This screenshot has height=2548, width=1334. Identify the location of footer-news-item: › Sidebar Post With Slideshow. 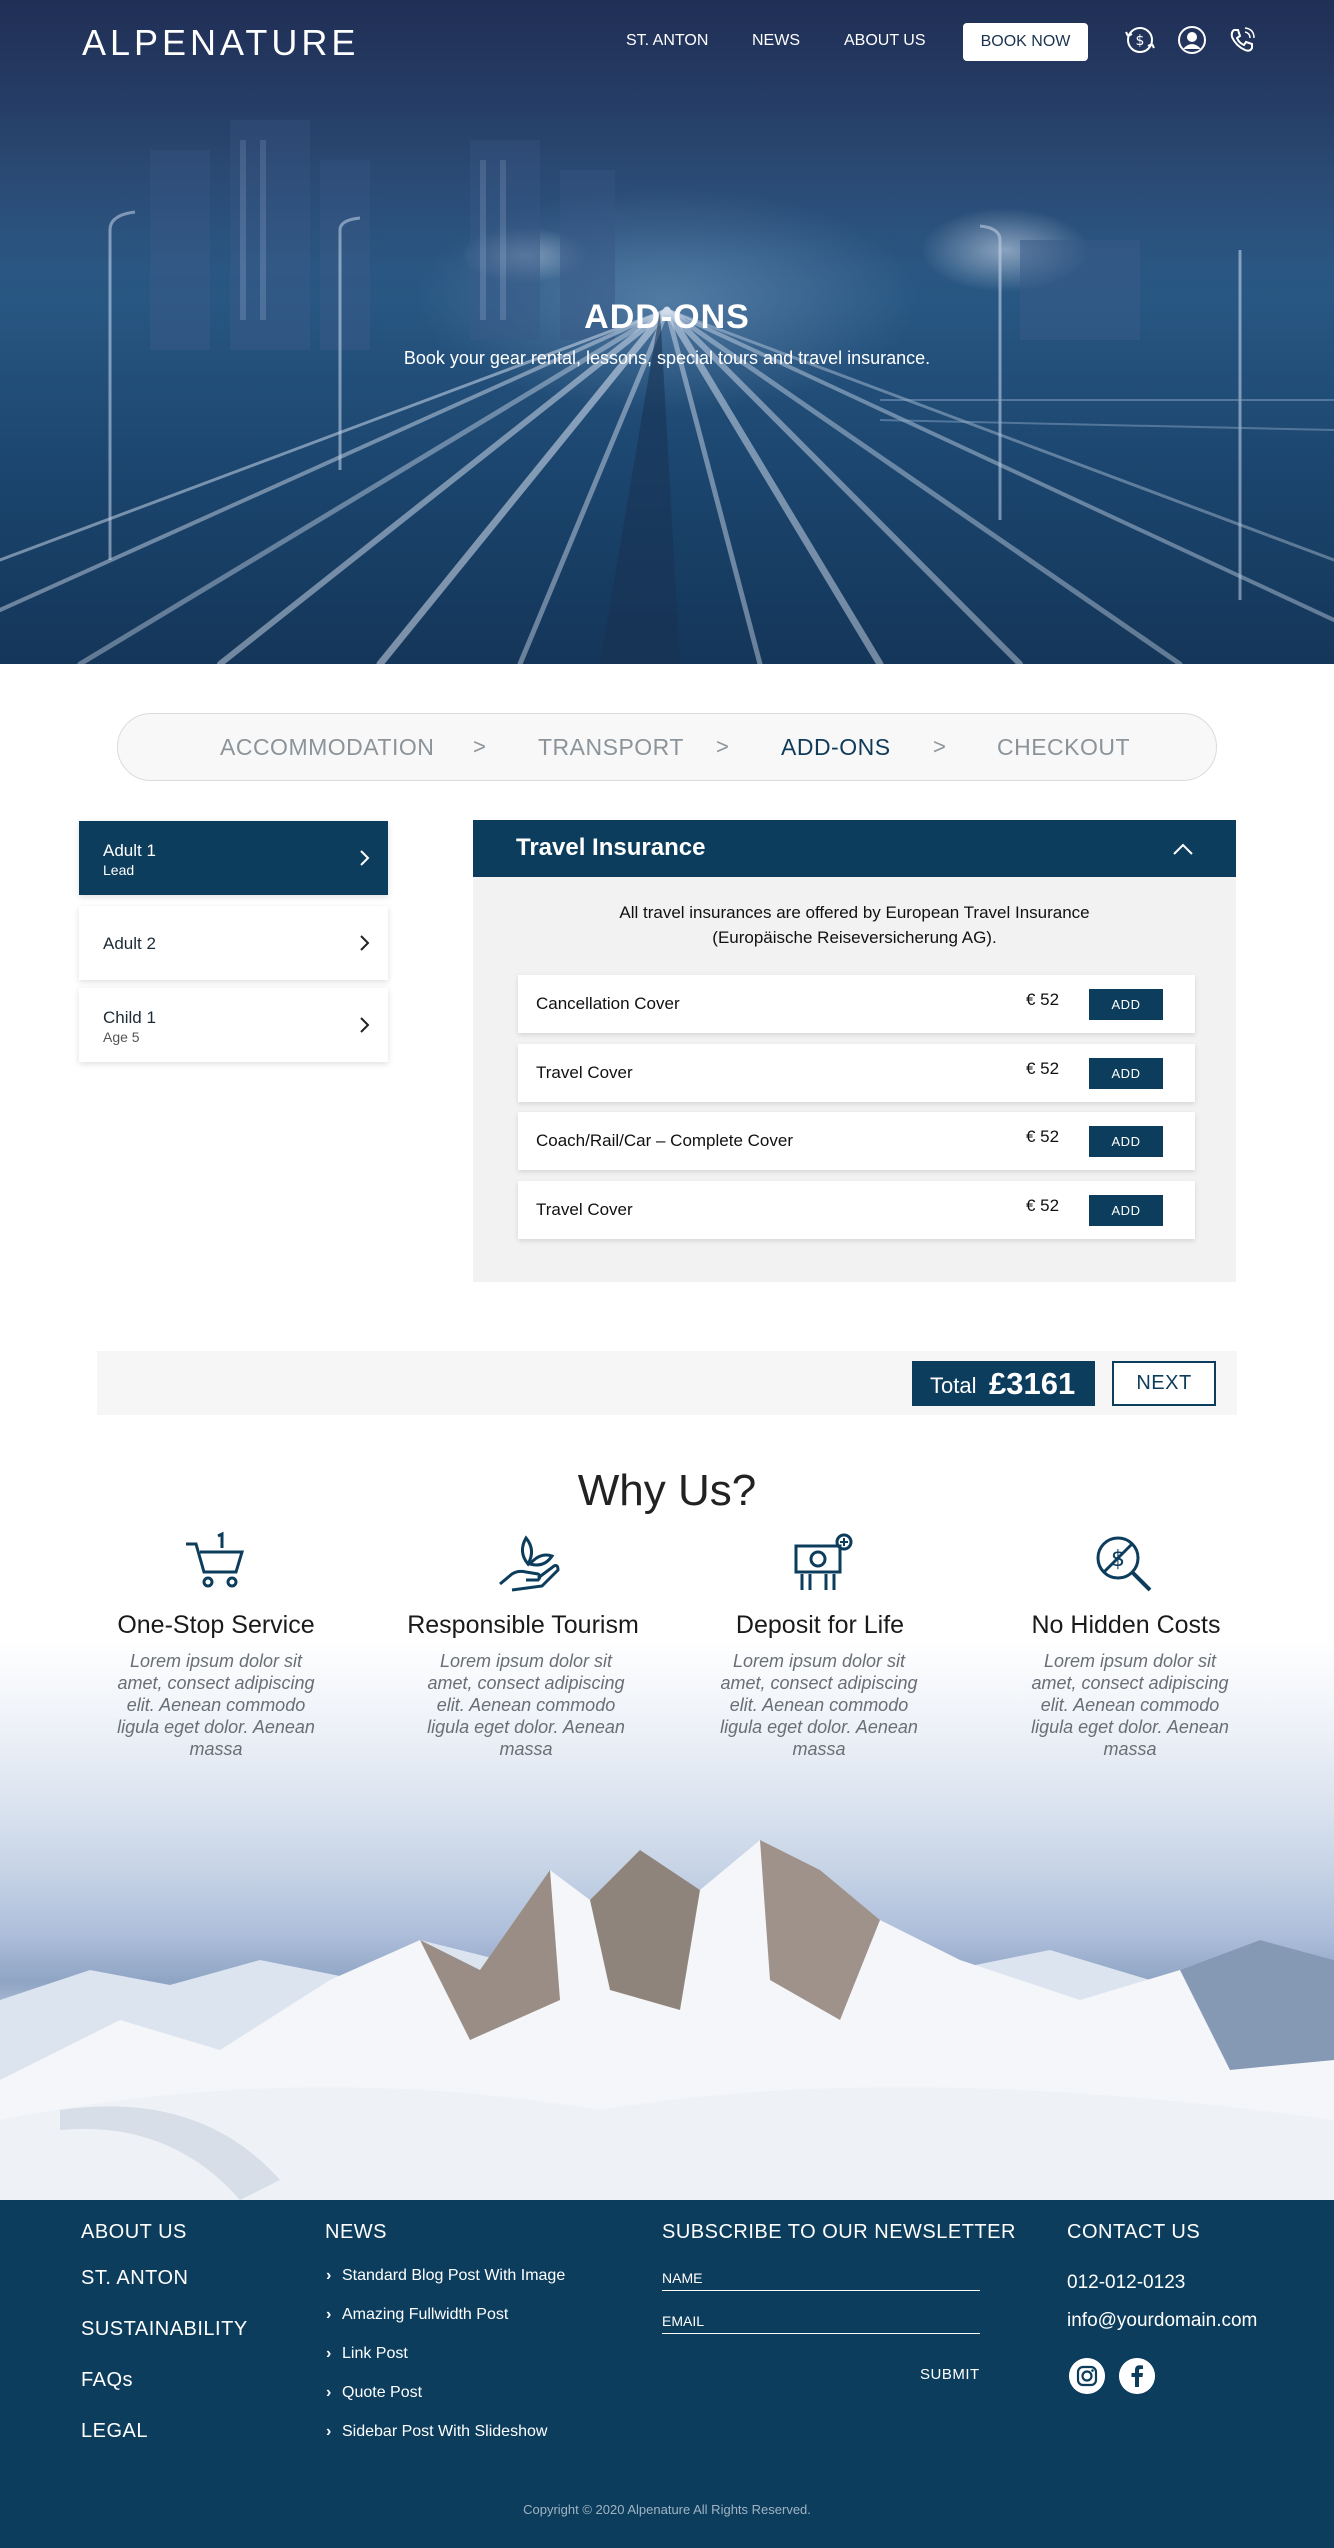
(436, 2432).